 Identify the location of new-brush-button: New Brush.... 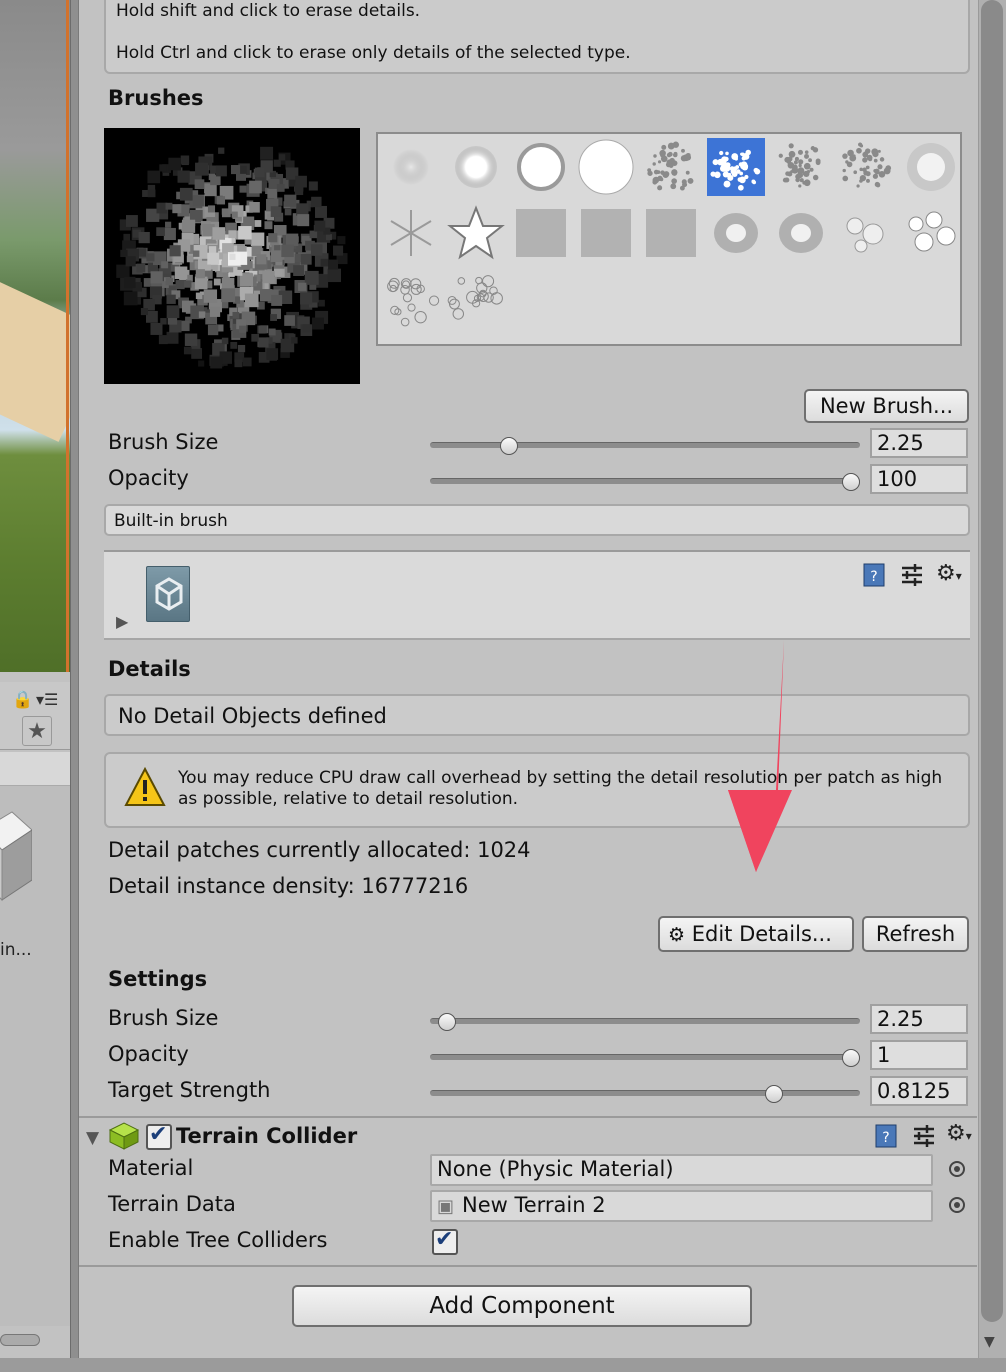
(886, 406).